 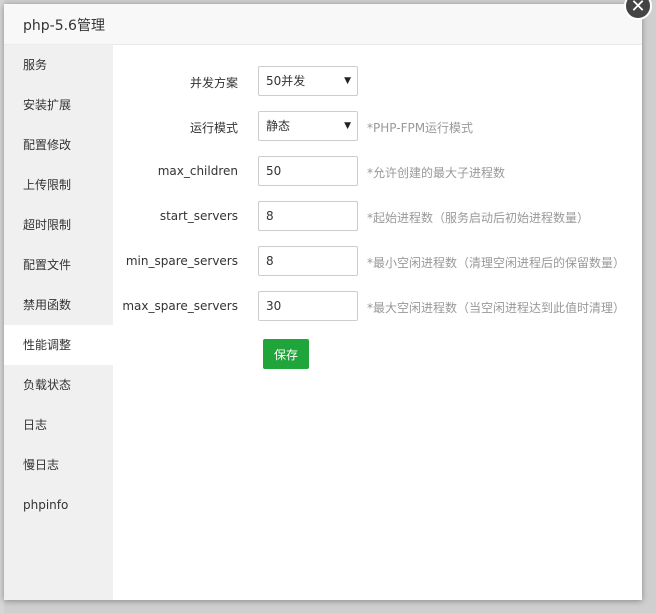 What do you see at coordinates (286, 354) in the screenshot?
I see `save-button: 保存` at bounding box center [286, 354].